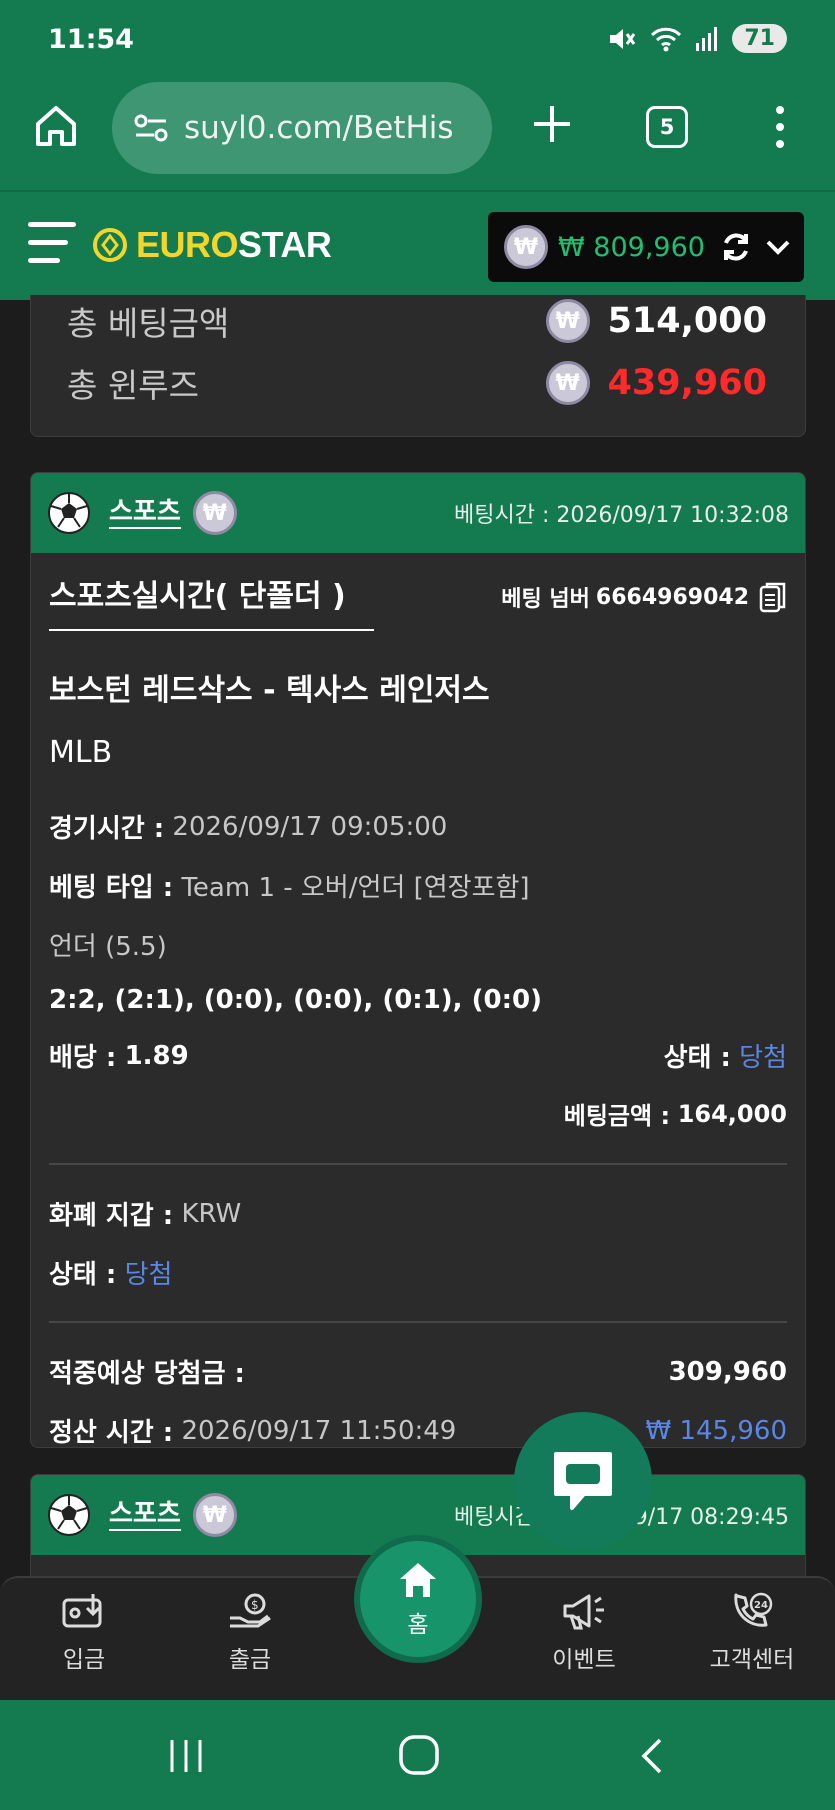 The width and height of the screenshot is (835, 1810). Describe the element at coordinates (319, 1430) in the screenshot. I see `settle-time: 2026/09/17 11:50:49` at that location.